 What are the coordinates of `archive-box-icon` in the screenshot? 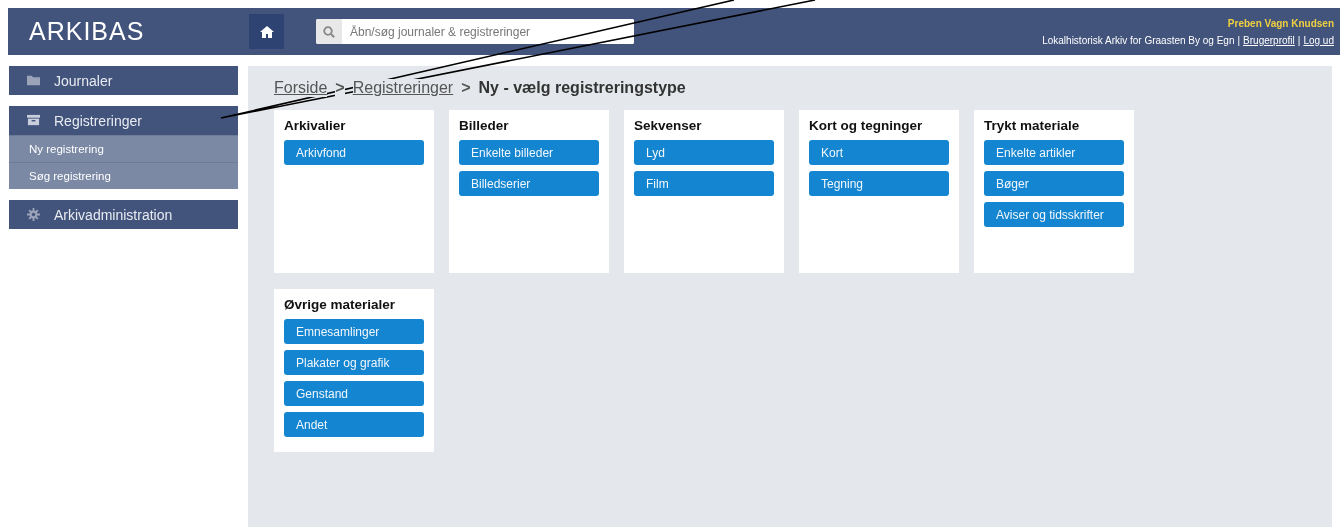 It's located at (33, 120).